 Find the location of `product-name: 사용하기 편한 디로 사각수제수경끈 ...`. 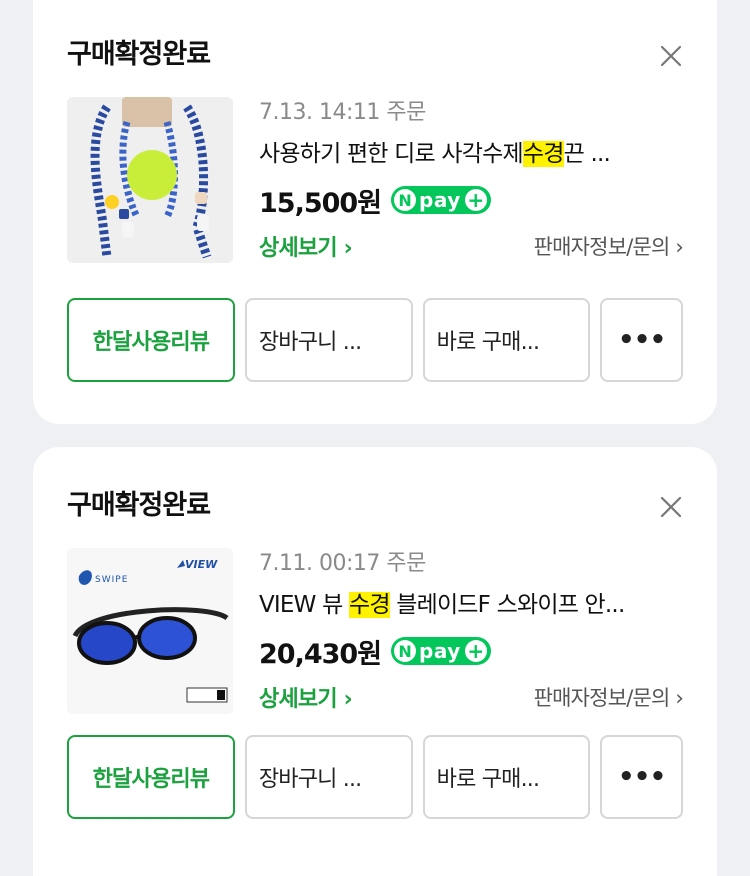

product-name: 사용하기 편한 디로 사각수제수경끈 ... is located at coordinates (471, 154).